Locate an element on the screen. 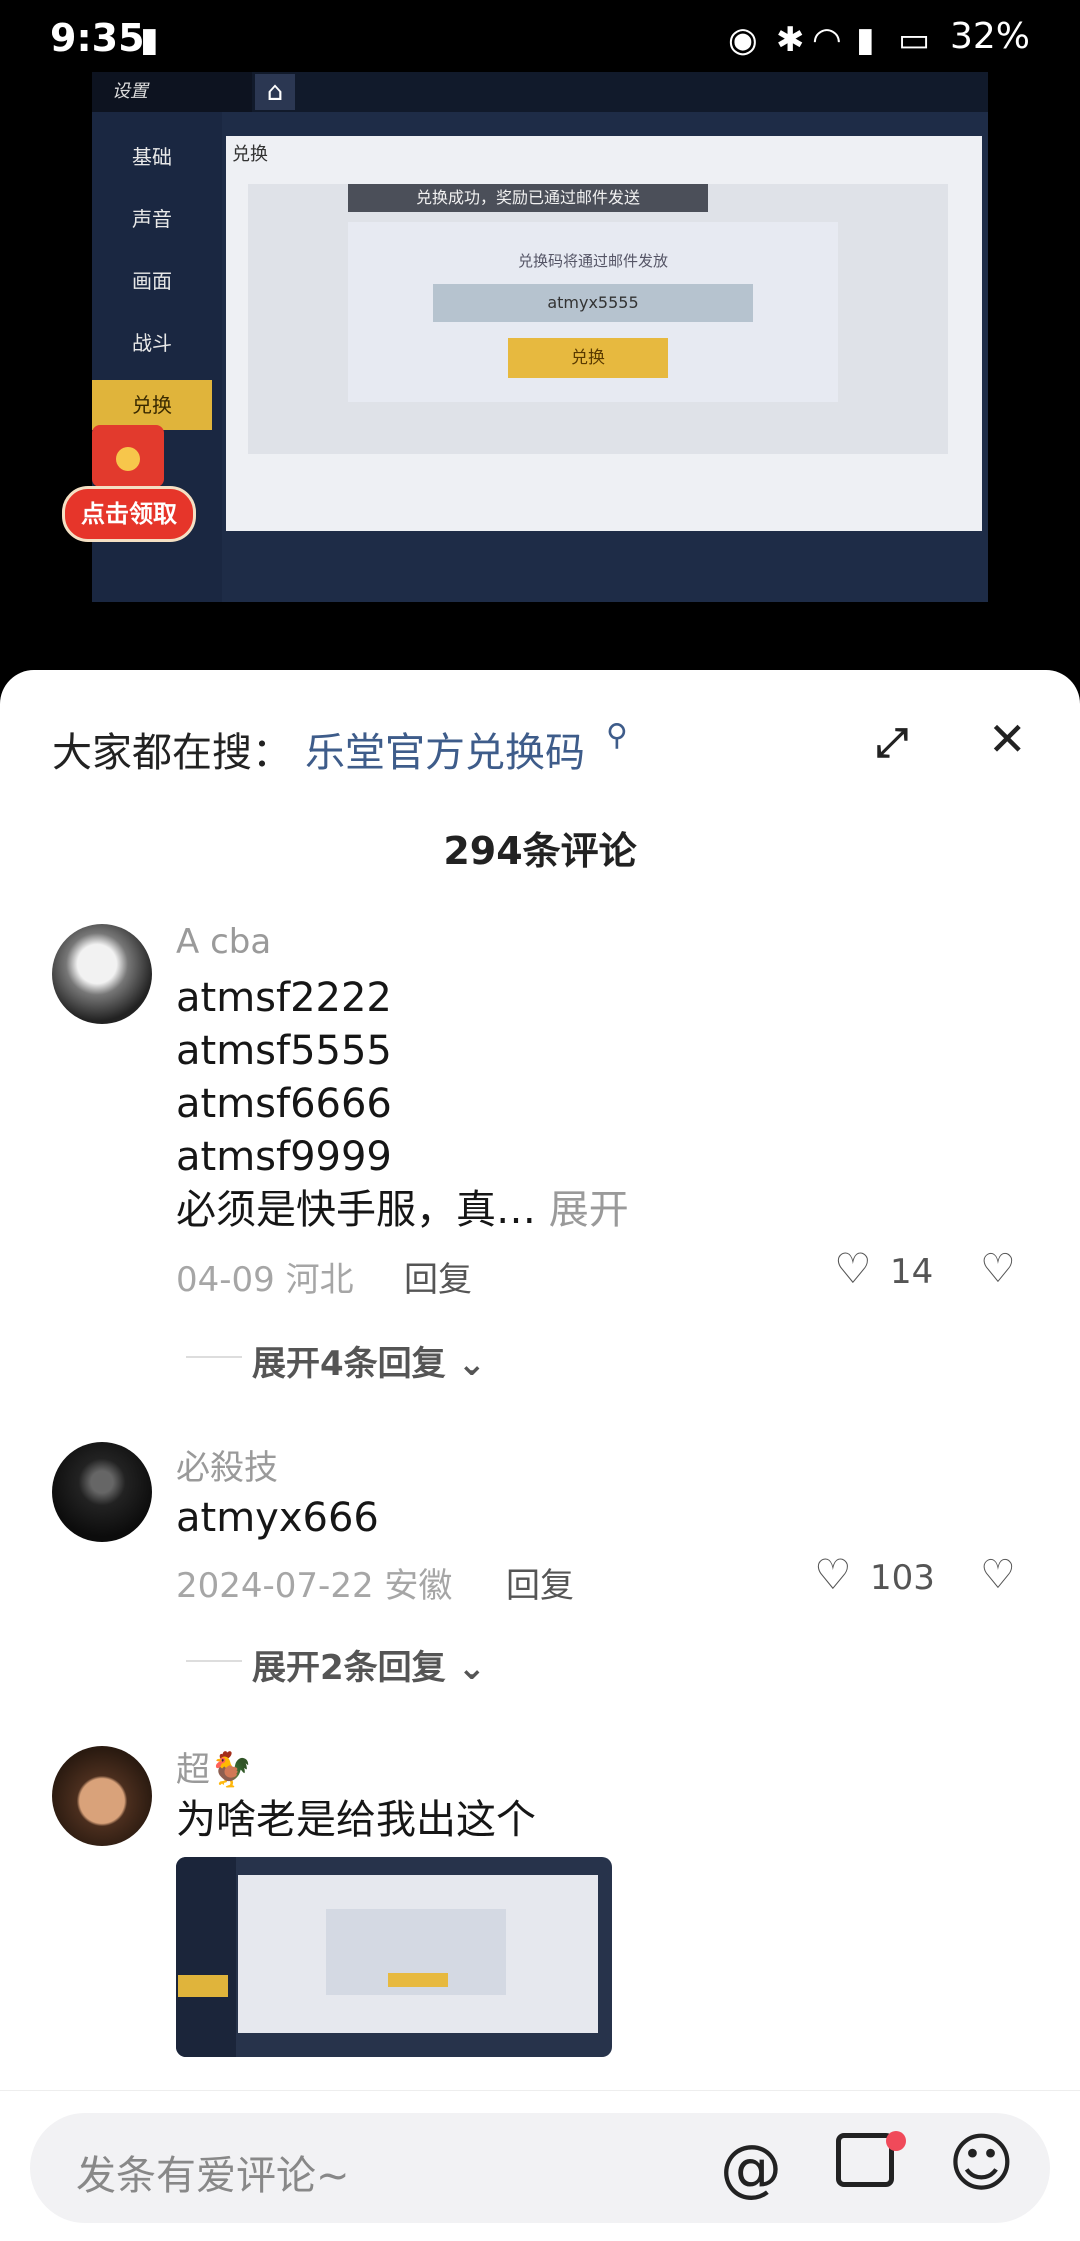 The height and width of the screenshot is (2241, 1080). like-count: 103 is located at coordinates (902, 1578).